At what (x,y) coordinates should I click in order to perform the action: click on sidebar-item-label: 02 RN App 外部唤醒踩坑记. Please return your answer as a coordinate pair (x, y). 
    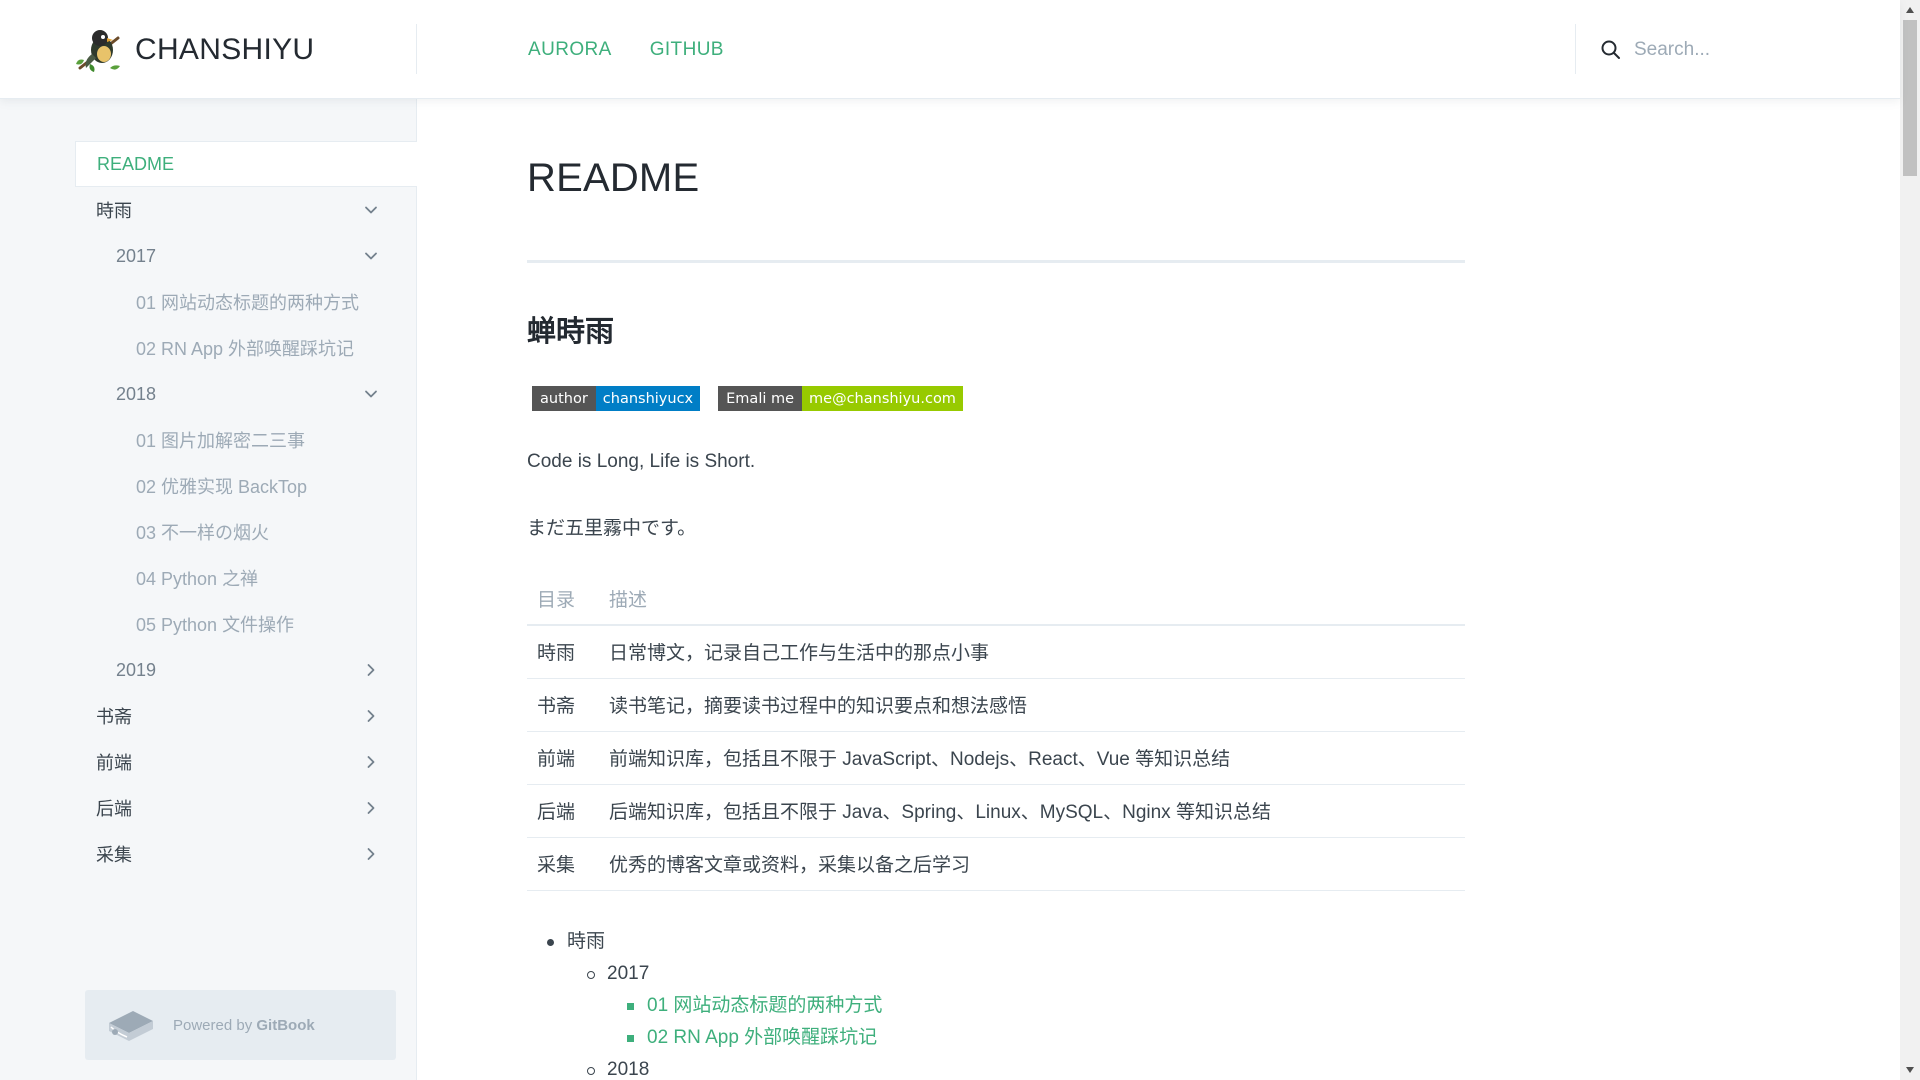
    Looking at the image, I should click on (245, 349).